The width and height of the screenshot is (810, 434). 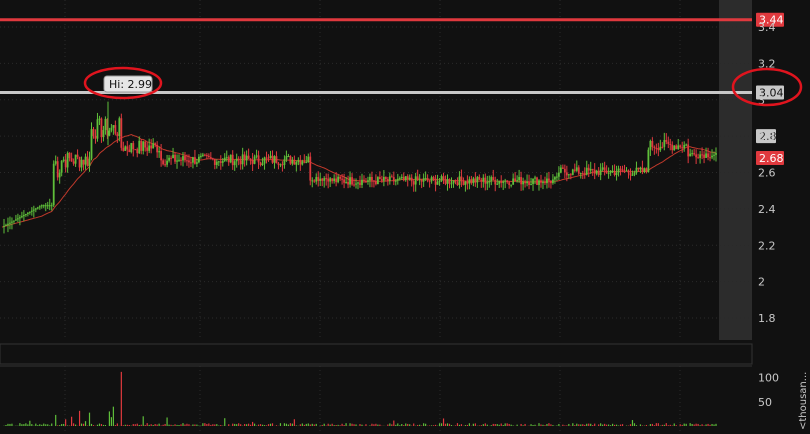 What do you see at coordinates (735, 170) in the screenshot?
I see `after-hours-shading` at bounding box center [735, 170].